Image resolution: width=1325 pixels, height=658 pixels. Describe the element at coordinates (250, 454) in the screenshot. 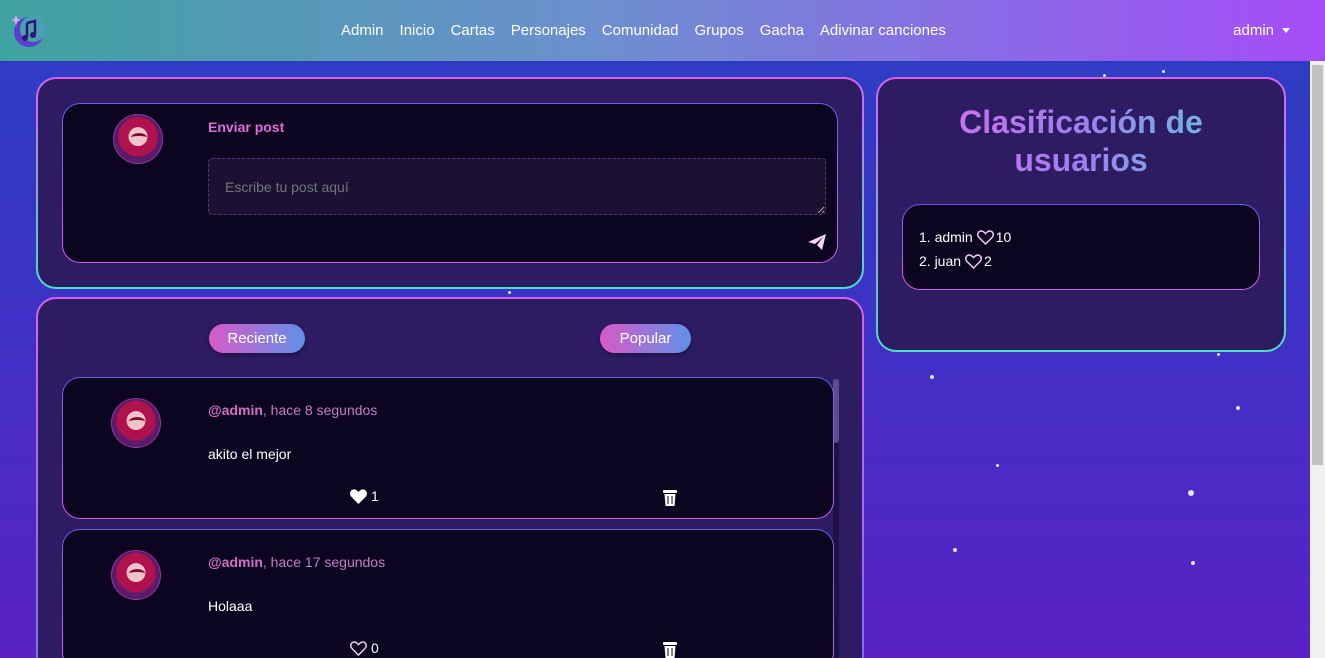

I see `post-body: akito el mejor` at that location.